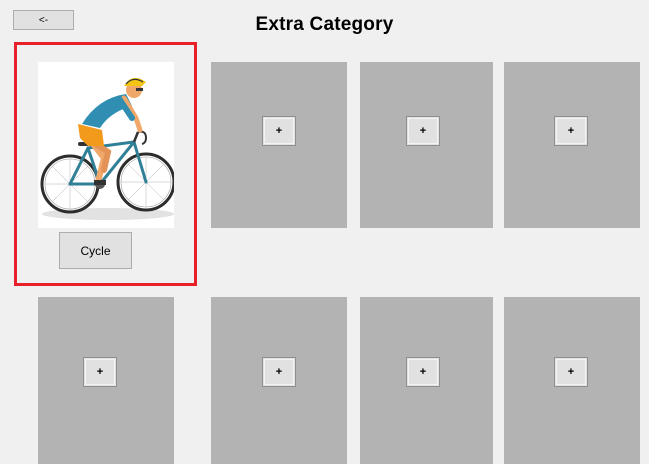 This screenshot has height=464, width=649. I want to click on cyclist-icon, so click(106, 145).